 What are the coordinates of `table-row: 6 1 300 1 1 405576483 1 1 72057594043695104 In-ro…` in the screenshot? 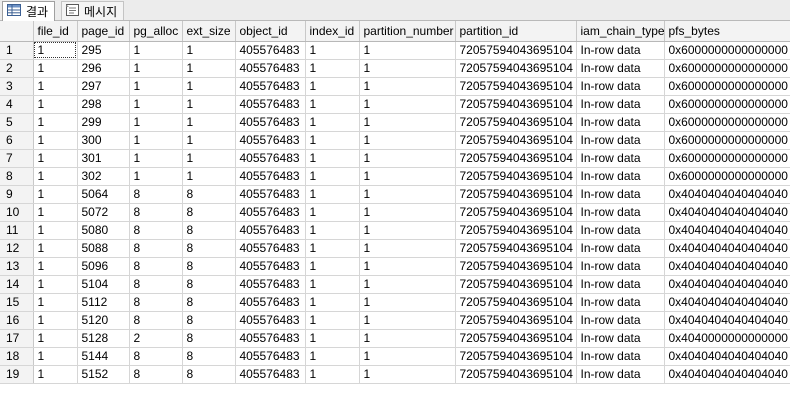 It's located at (395, 140).